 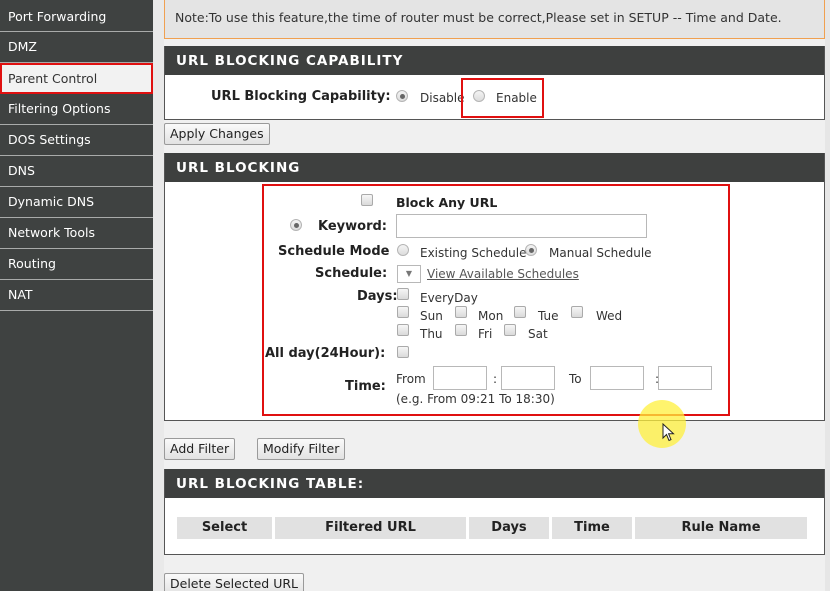 I want to click on mouse-pointer-icon, so click(x=668, y=432).